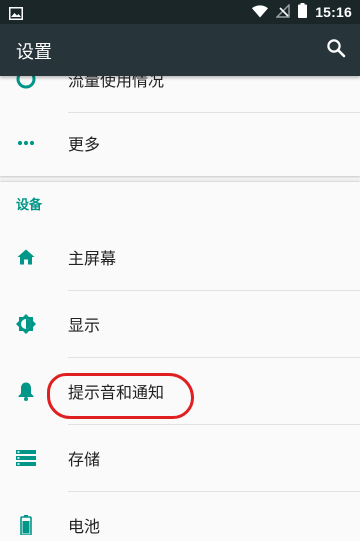 This screenshot has height=541, width=360. What do you see at coordinates (180, 50) in the screenshot?
I see `app-bar: 设置` at bounding box center [180, 50].